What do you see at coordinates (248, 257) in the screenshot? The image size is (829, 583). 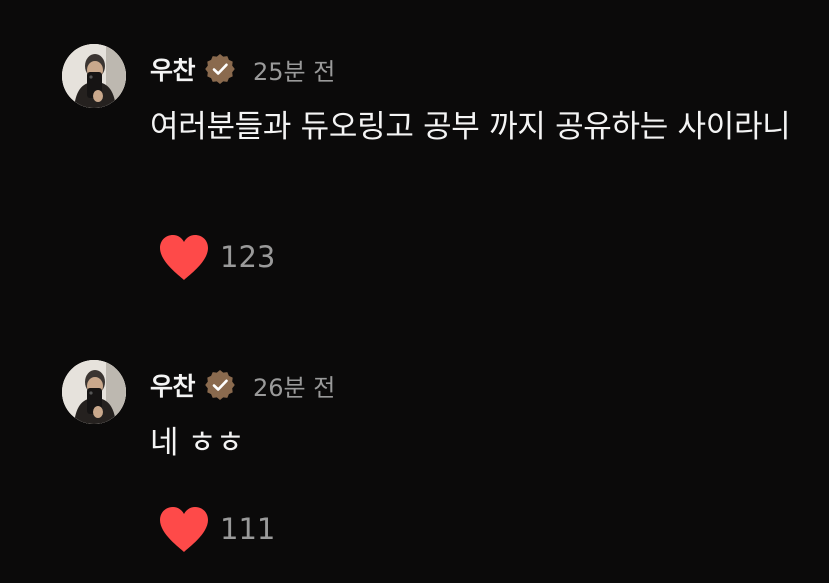 I see `like-count: 123` at bounding box center [248, 257].